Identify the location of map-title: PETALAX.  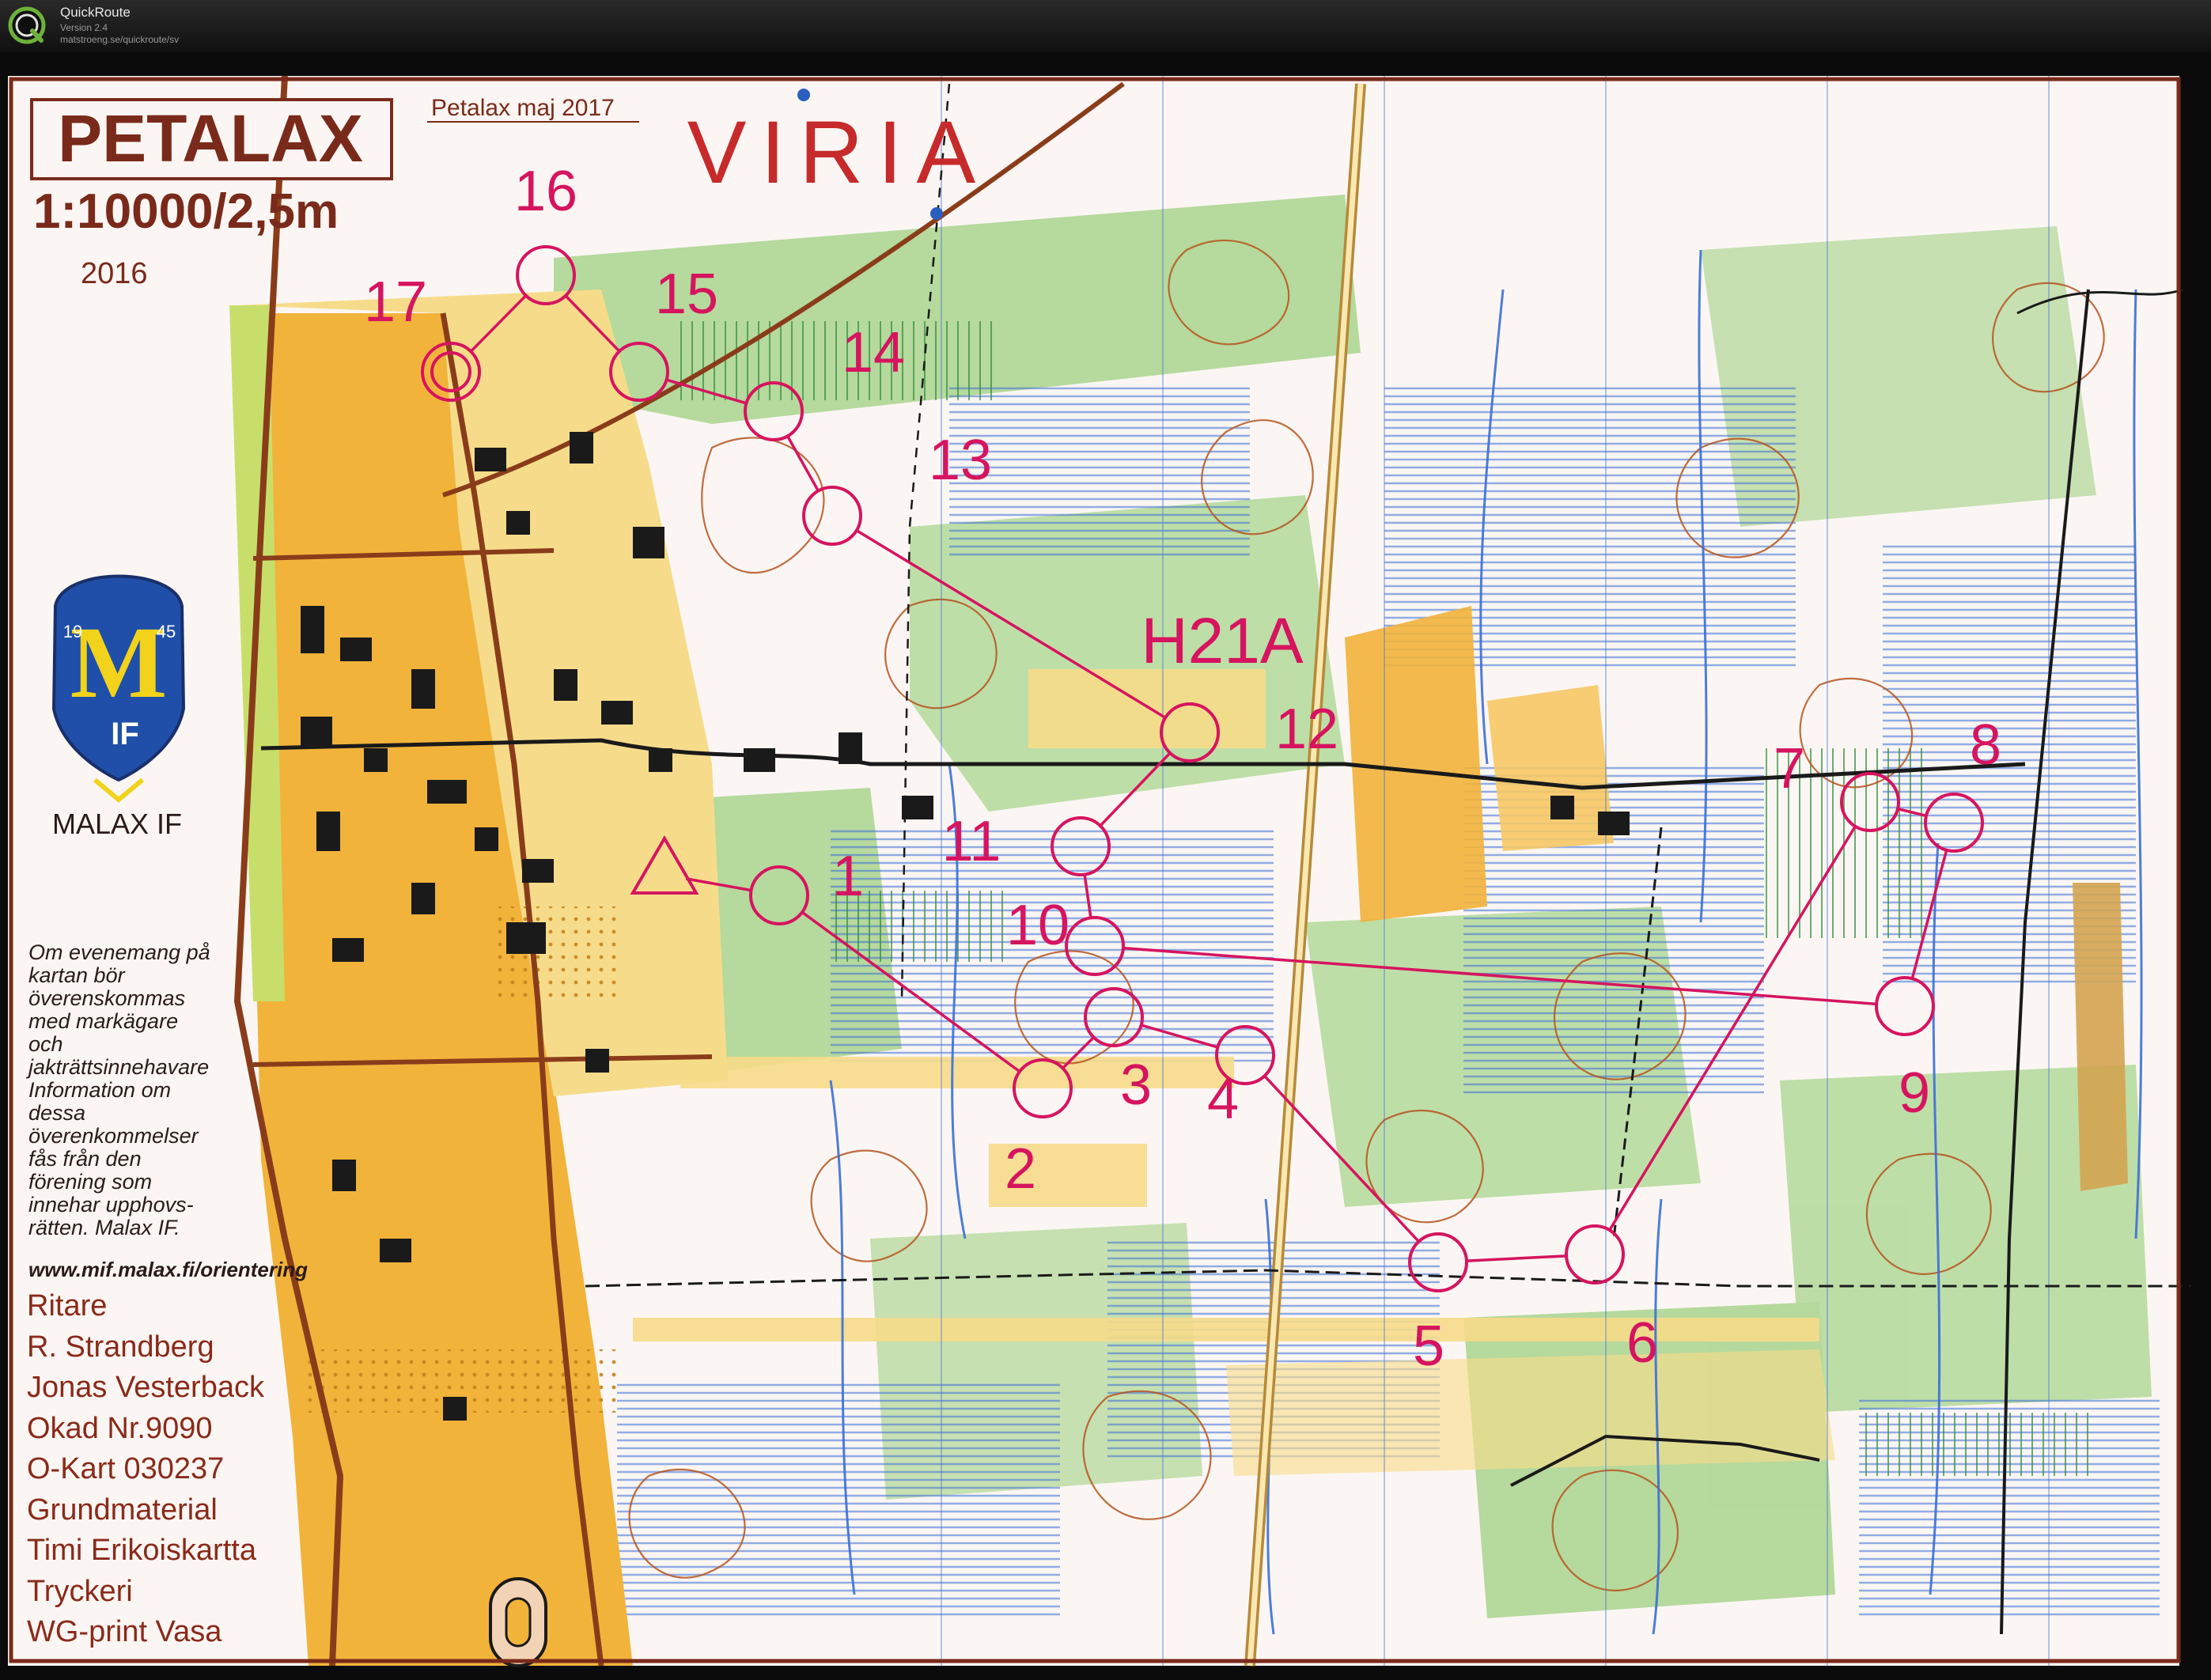
(210, 138).